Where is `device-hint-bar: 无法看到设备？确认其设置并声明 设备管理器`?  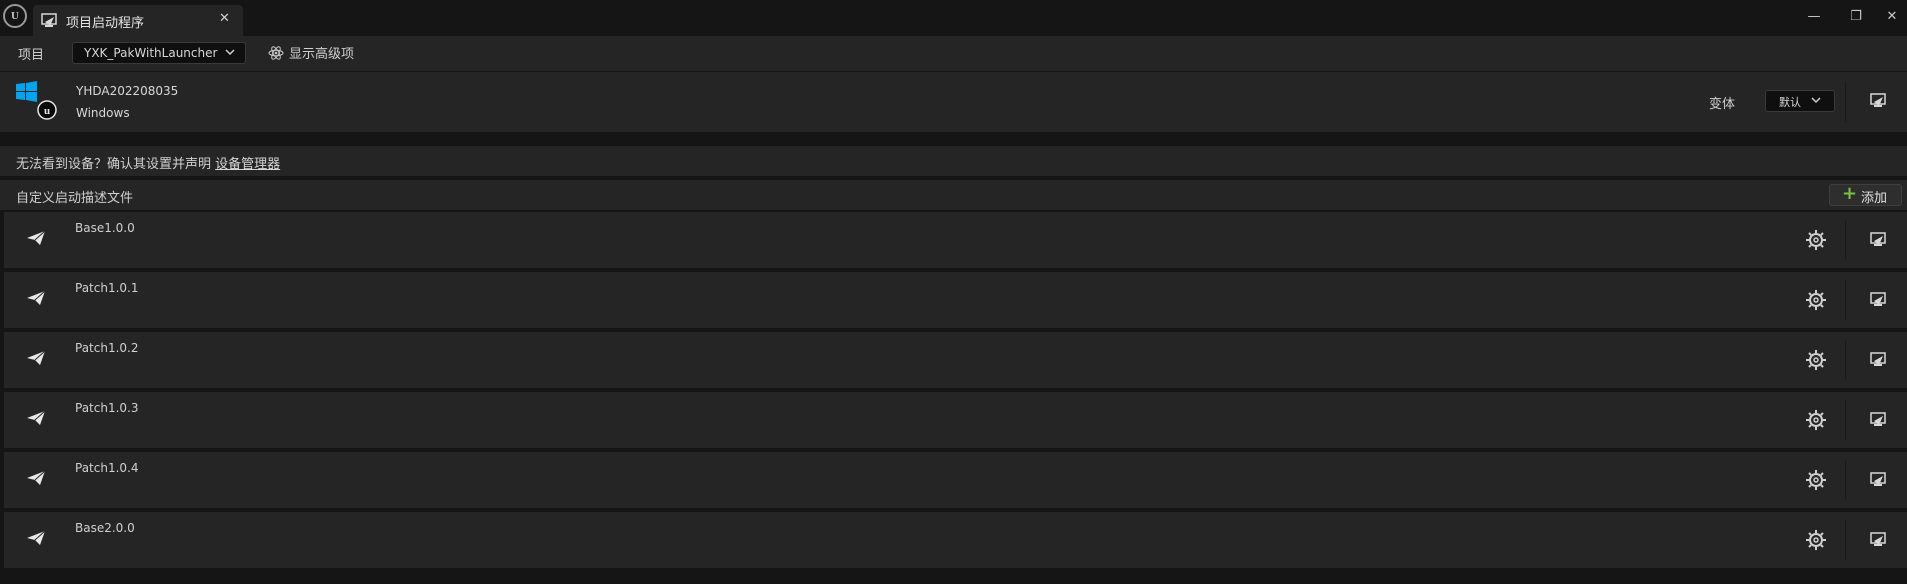
device-hint-bar: 无法看到设备？确认其设置并声明 设备管理器 is located at coordinates (953, 161).